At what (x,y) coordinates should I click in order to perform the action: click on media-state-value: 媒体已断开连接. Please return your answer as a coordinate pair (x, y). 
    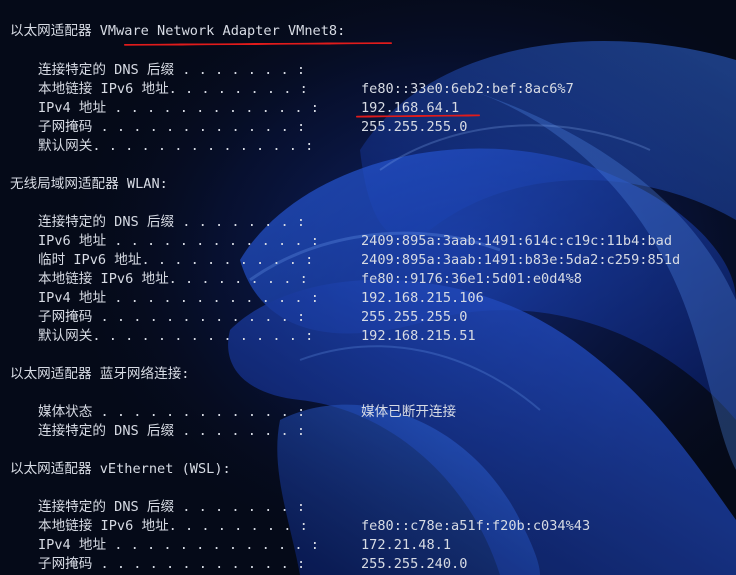
    Looking at the image, I should click on (409, 412).